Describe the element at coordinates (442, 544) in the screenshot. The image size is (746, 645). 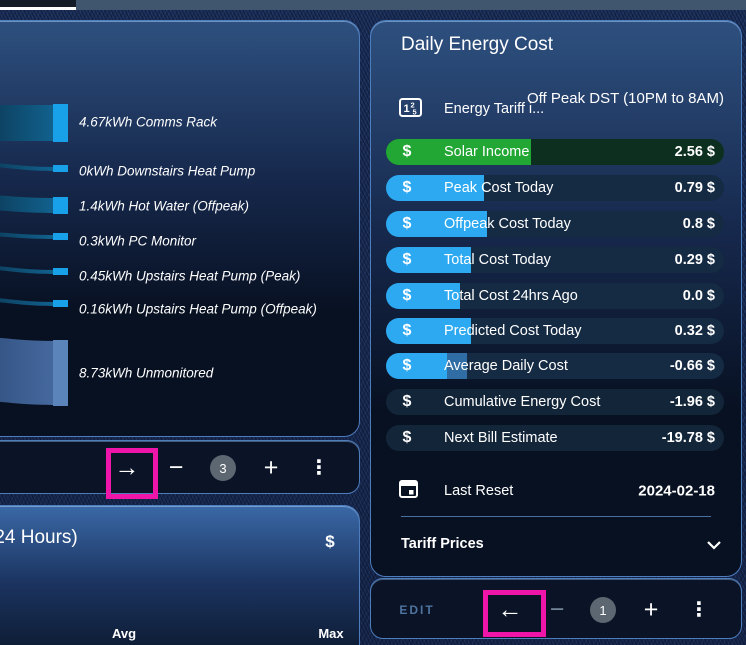
I see `tariff-prices-toggle-label: Tariff Prices` at that location.